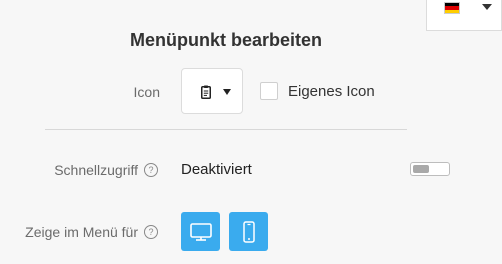 This screenshot has height=264, width=502. Describe the element at coordinates (430, 169) in the screenshot. I see `quick-access-toggle` at that location.